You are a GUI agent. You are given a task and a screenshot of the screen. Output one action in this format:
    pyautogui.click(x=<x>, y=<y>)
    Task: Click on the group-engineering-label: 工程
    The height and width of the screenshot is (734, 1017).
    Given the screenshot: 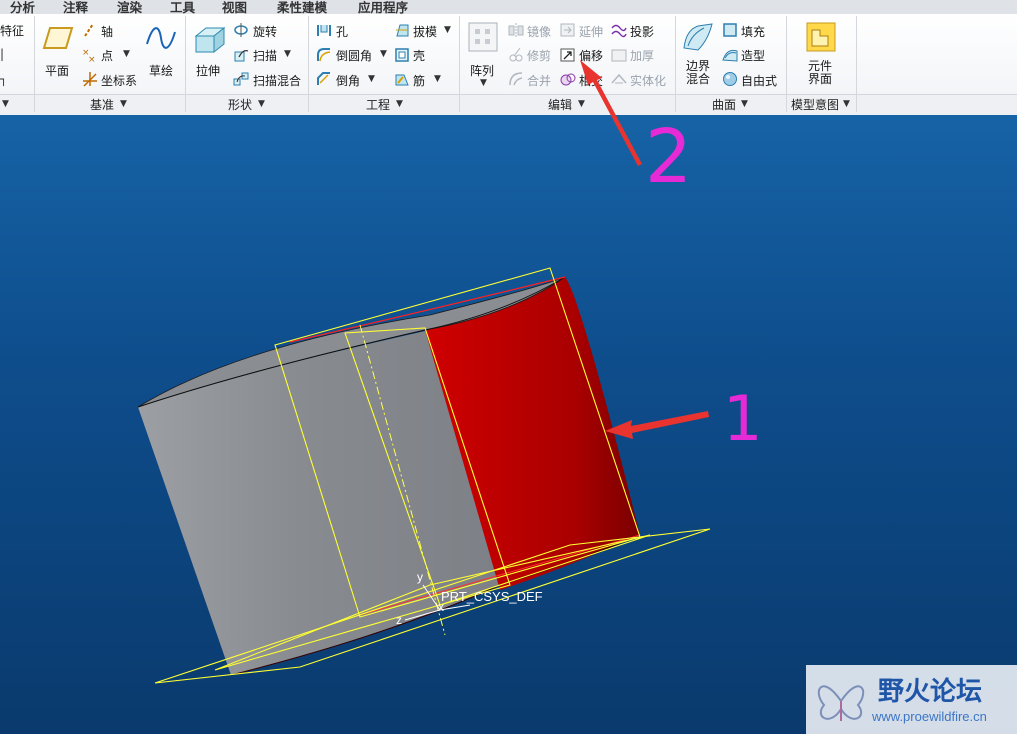 What is the action you would take?
    pyautogui.click(x=378, y=105)
    